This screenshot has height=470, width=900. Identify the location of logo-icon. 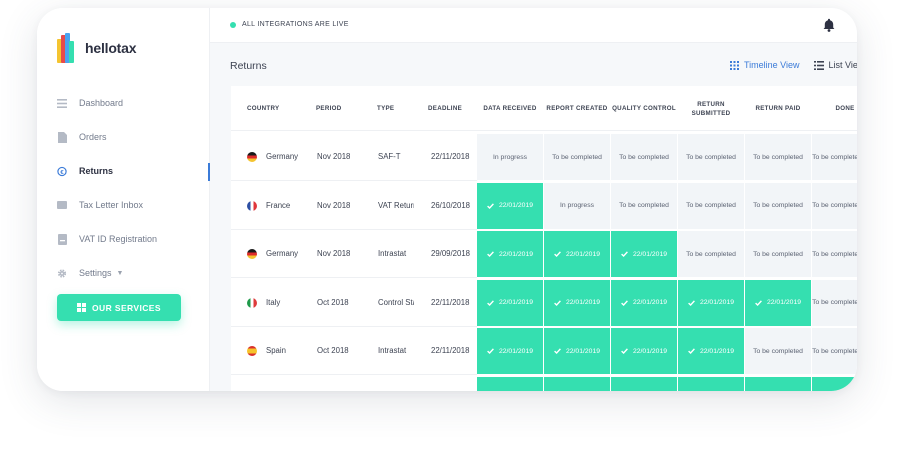
(67, 48).